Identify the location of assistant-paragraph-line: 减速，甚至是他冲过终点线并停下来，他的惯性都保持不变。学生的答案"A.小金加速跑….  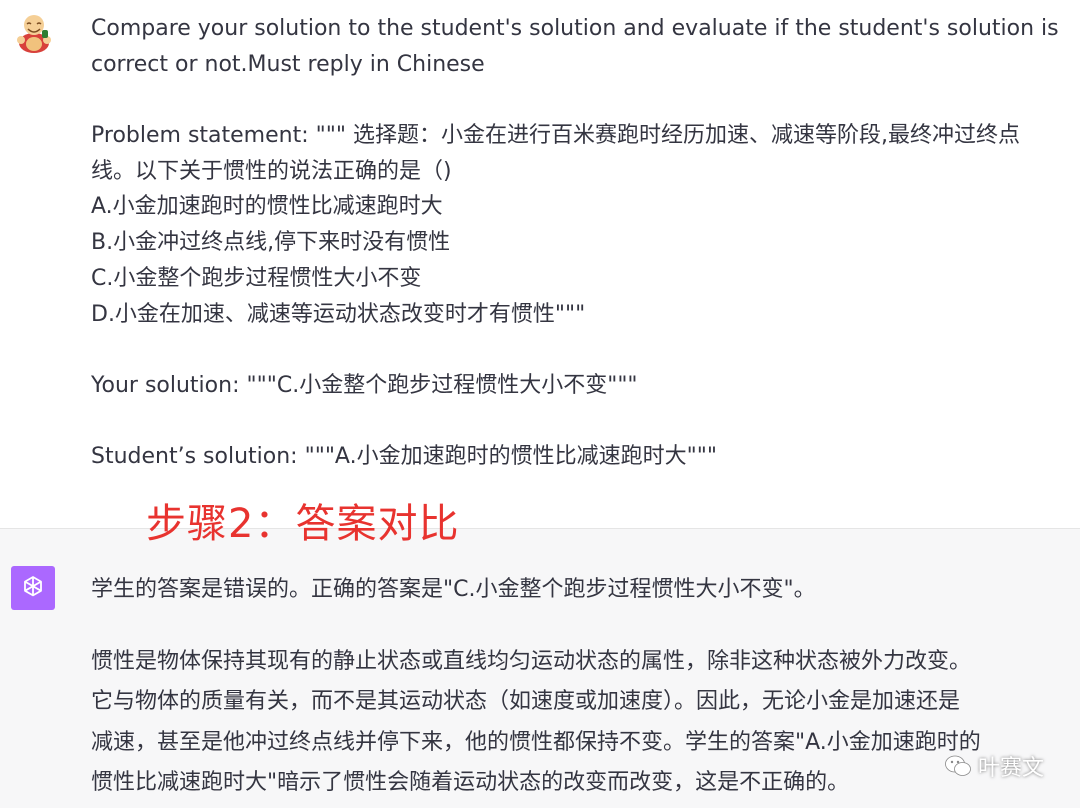
(536, 742).